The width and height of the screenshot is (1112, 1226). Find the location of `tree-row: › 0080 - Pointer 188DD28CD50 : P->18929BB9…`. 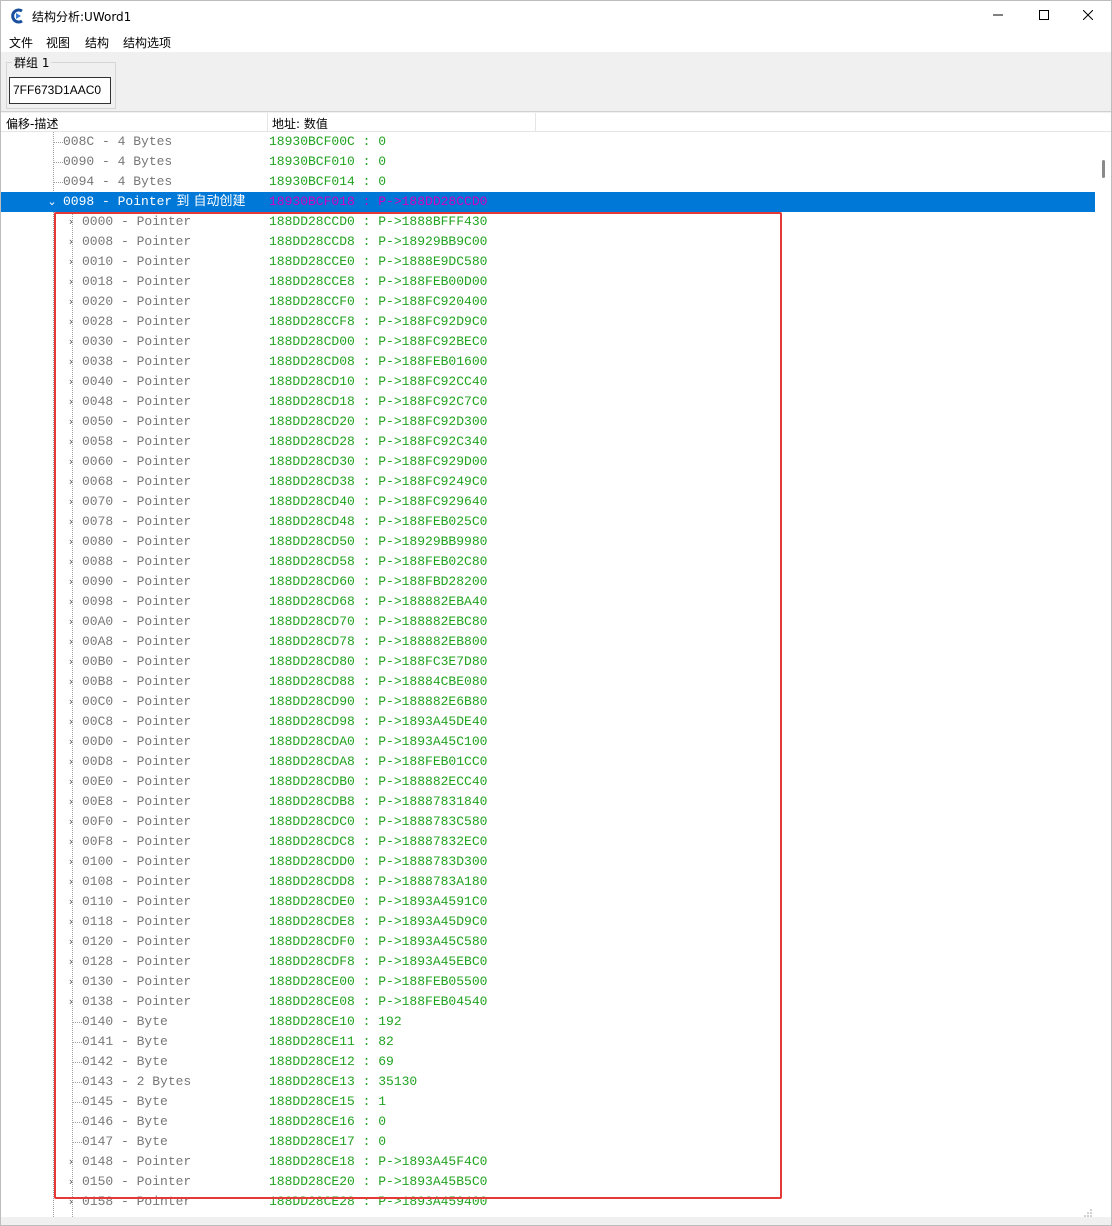

tree-row: › 0080 - Pointer 188DD28CD50 : P->18929BB9… is located at coordinates (548, 542).